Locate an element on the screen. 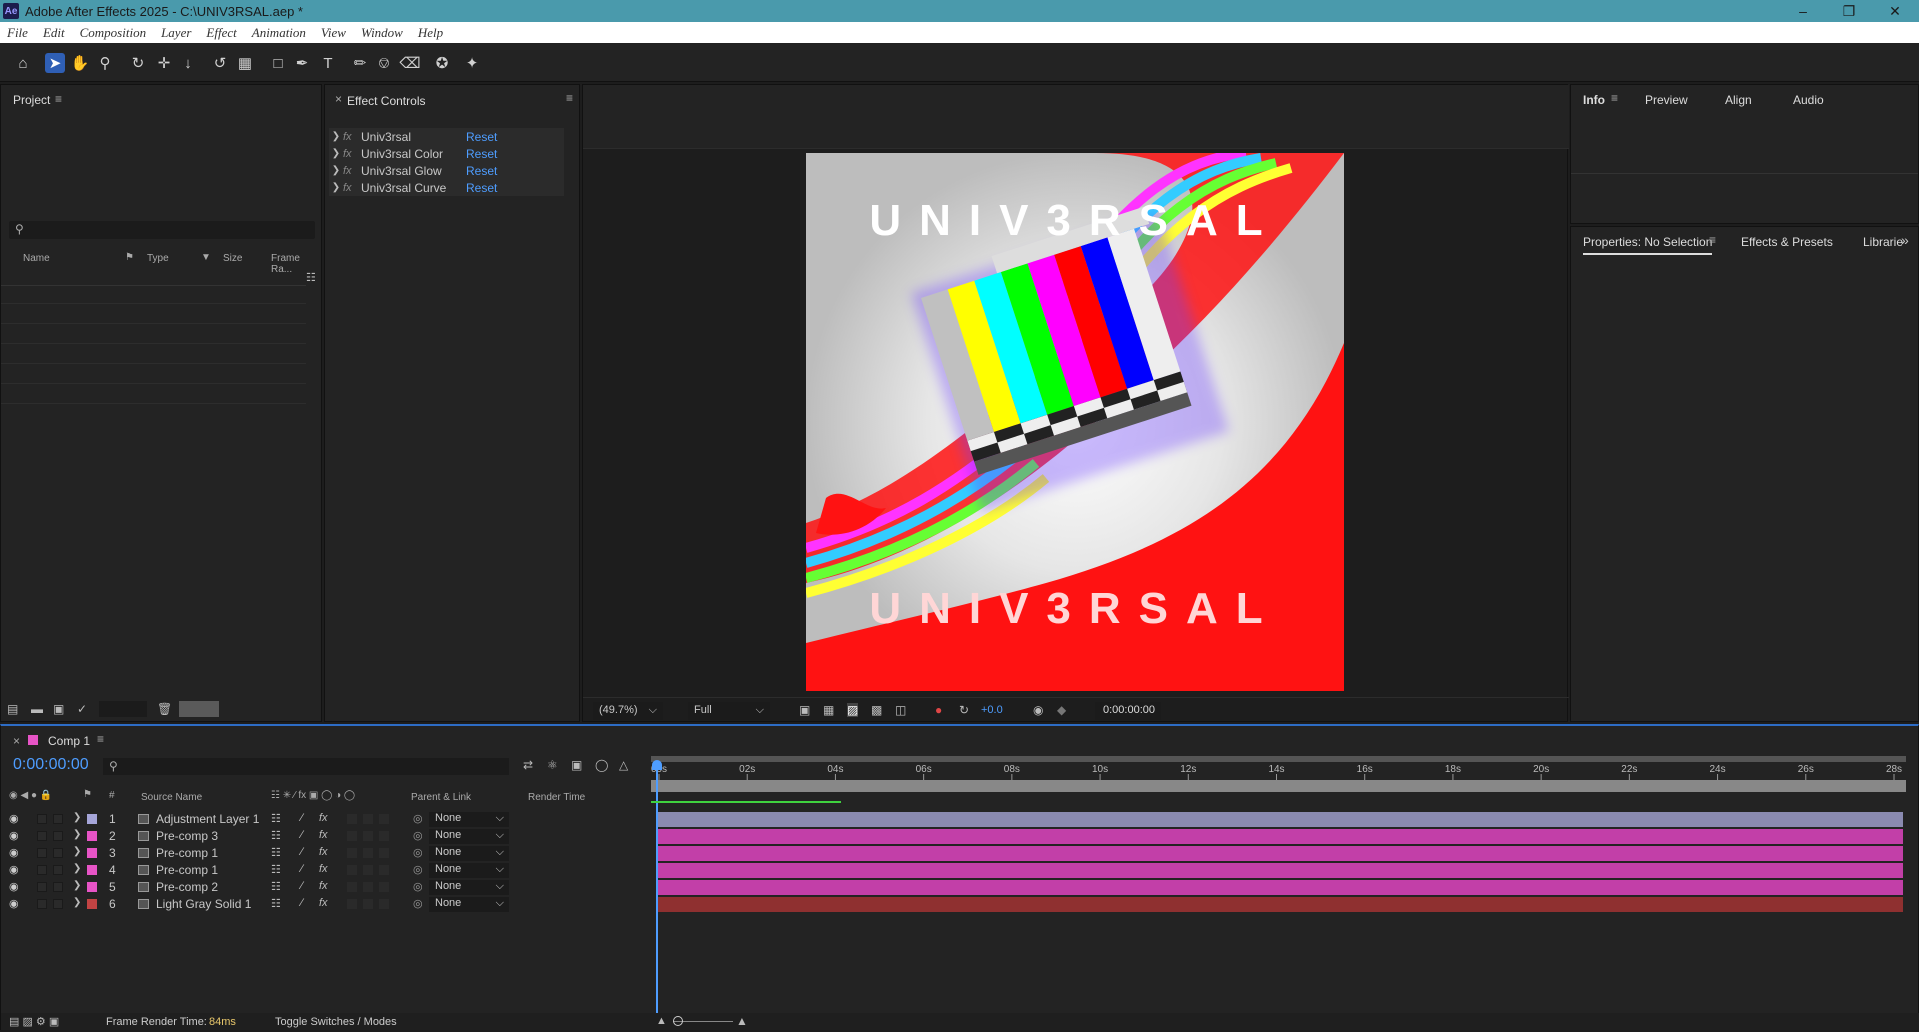  bpc-field is located at coordinates (123, 709).